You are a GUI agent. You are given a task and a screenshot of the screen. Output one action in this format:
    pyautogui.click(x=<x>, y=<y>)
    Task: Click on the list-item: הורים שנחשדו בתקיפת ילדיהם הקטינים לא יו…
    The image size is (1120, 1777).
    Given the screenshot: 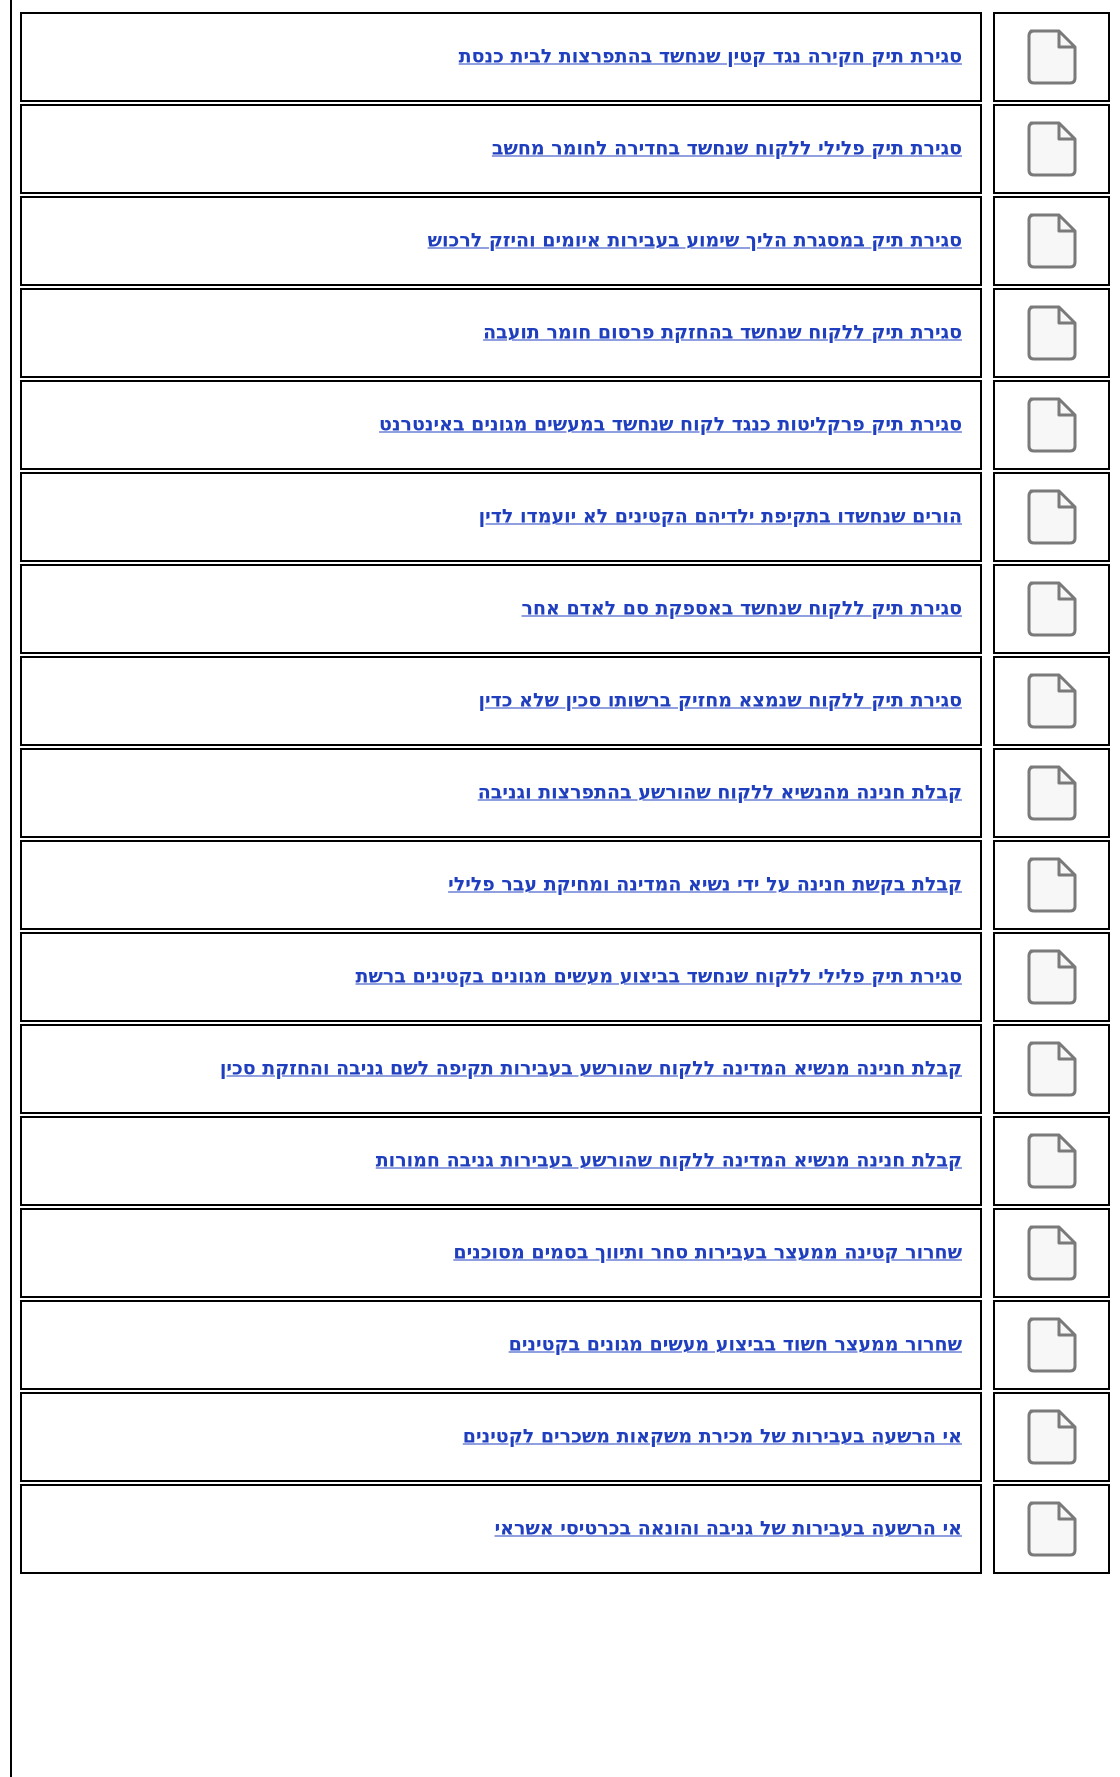 What is the action you would take?
    pyautogui.click(x=565, y=517)
    